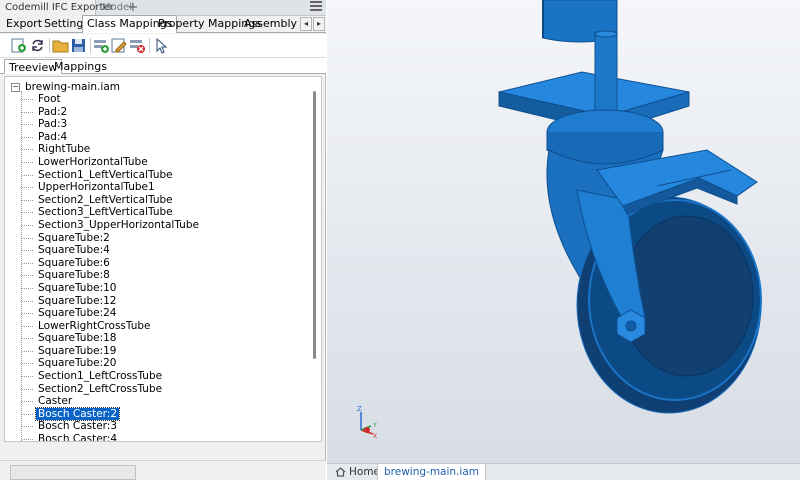 The image size is (800, 480). I want to click on tree-item-label: Pad:2, so click(53, 111).